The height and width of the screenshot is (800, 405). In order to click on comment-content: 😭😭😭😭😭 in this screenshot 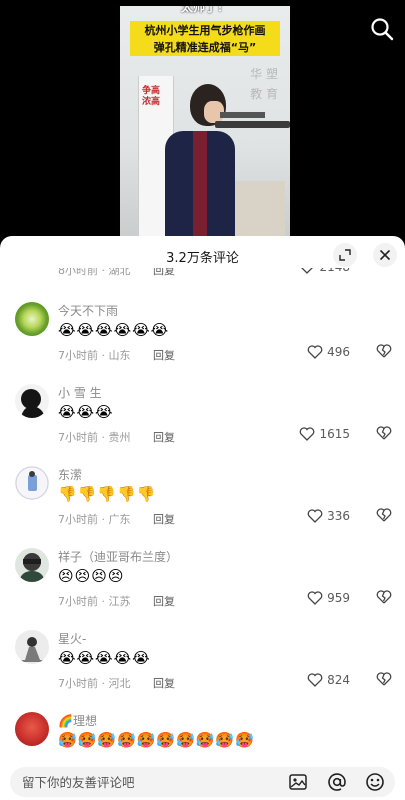, I will do `click(104, 658)`.